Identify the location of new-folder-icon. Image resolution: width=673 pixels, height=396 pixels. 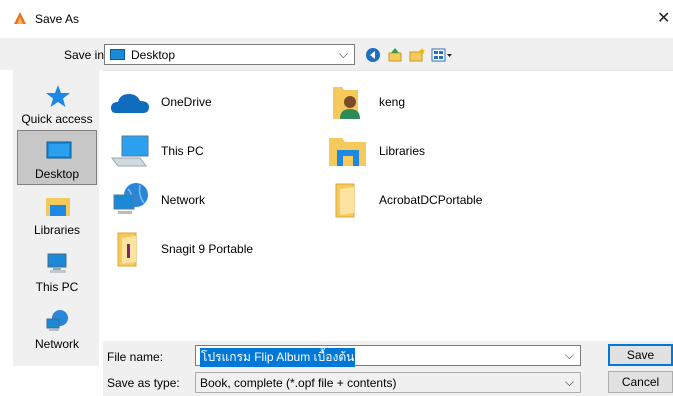
(417, 55).